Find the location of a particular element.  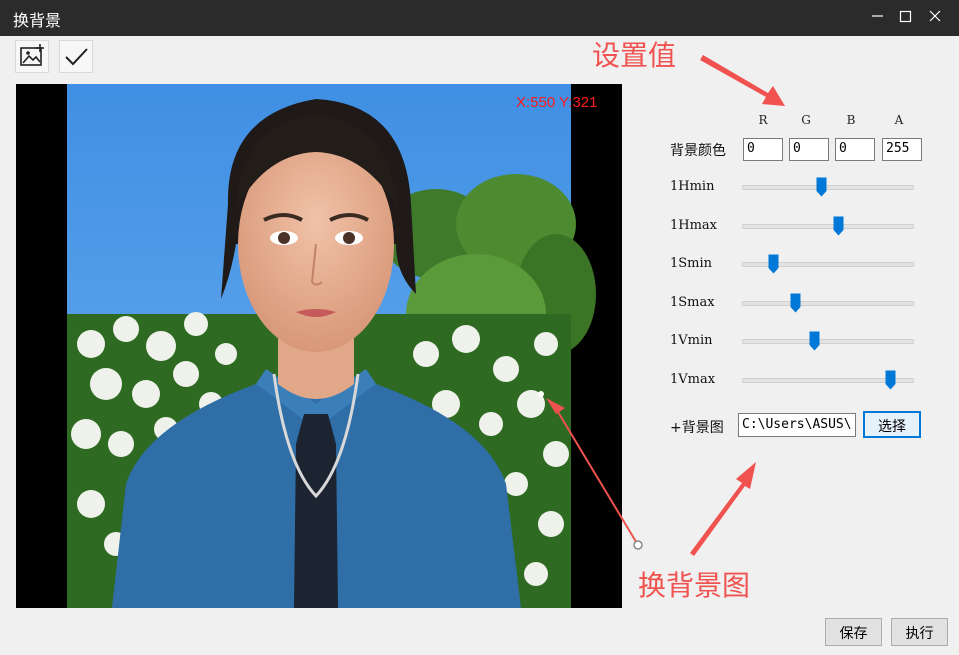

background-image-label: +背景图 is located at coordinates (697, 428).